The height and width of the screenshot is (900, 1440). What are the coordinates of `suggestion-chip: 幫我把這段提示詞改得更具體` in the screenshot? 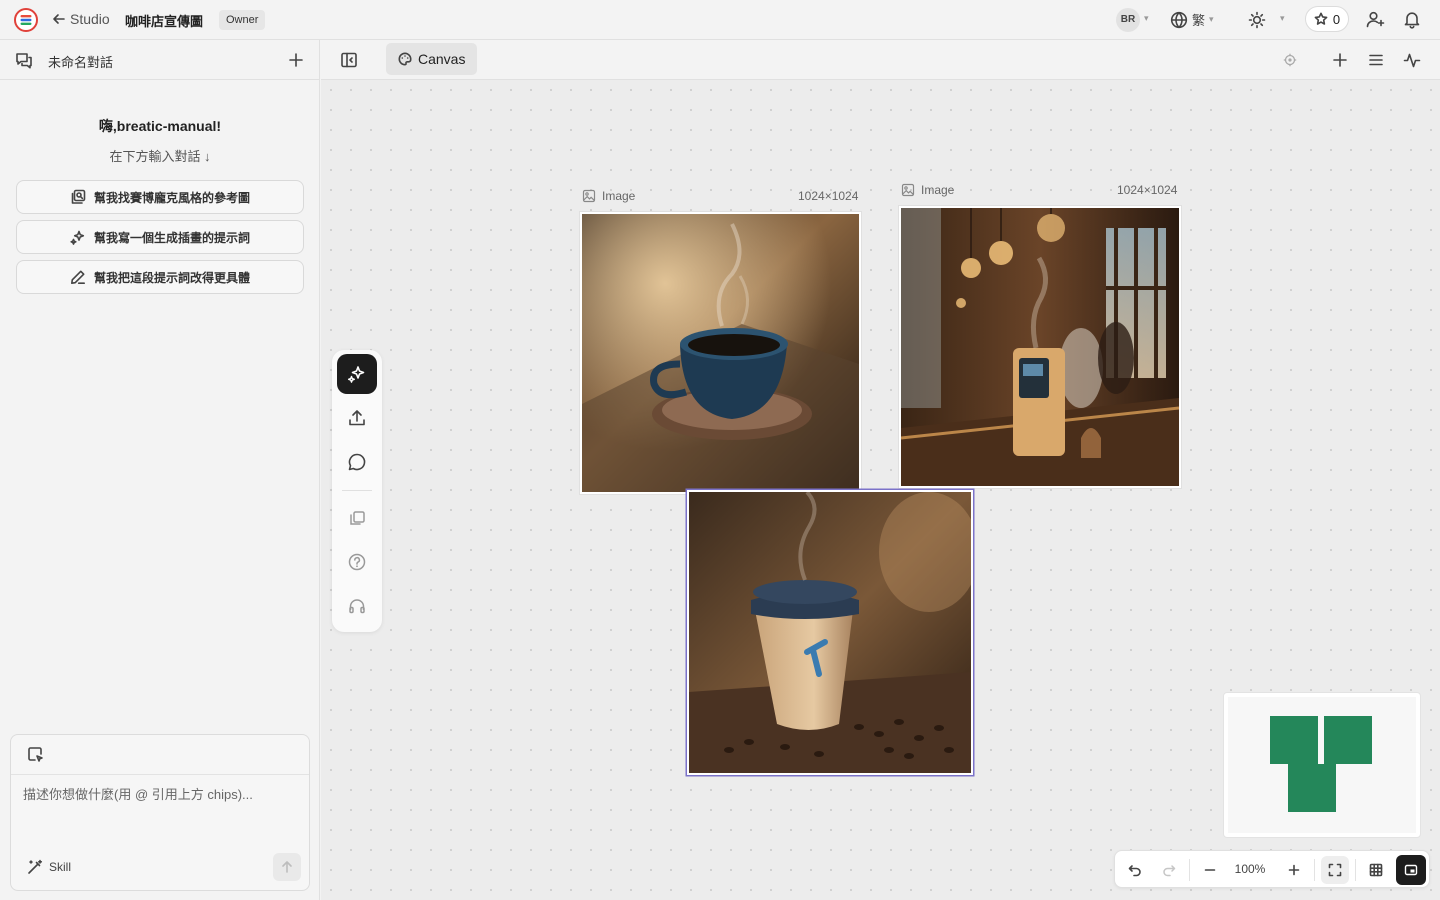 It's located at (160, 277).